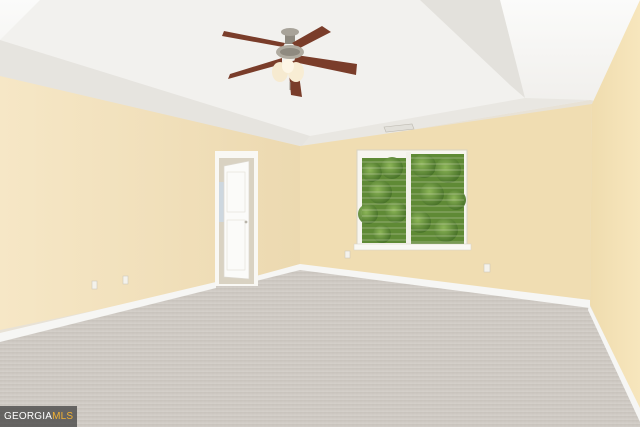 The height and width of the screenshot is (427, 640). Describe the element at coordinates (246, 222) in the screenshot. I see `door-knob` at that location.